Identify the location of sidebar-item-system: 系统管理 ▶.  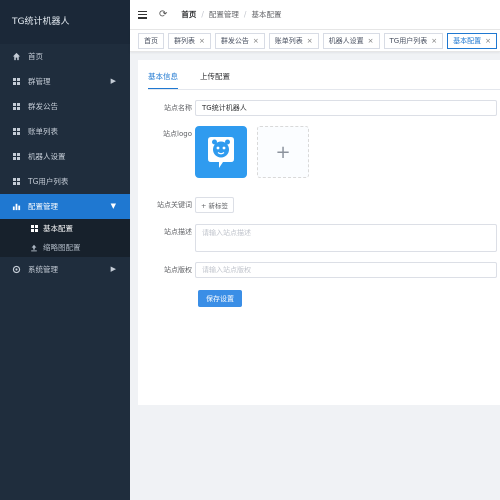
(65, 269).